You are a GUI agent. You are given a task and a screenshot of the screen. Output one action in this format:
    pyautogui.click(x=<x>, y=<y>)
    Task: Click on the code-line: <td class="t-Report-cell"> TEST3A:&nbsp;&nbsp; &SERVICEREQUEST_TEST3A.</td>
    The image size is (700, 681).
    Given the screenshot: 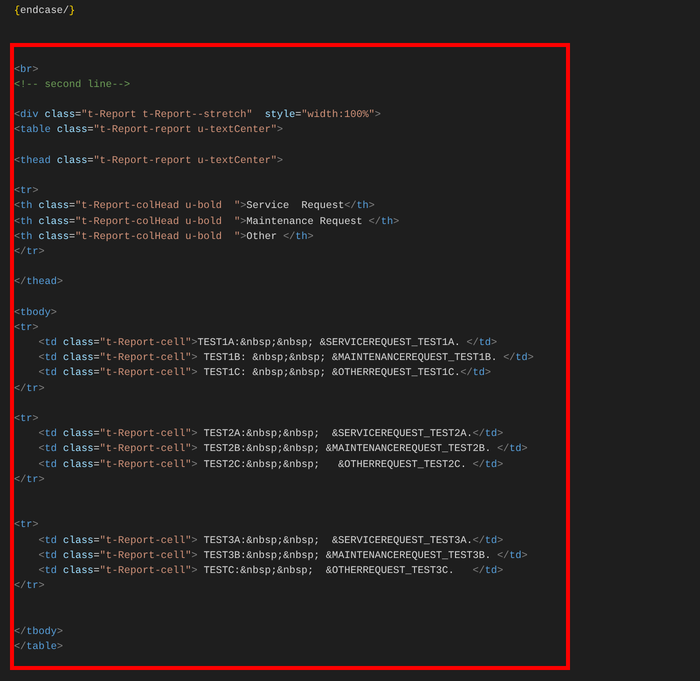 What is the action you would take?
    pyautogui.click(x=271, y=541)
    